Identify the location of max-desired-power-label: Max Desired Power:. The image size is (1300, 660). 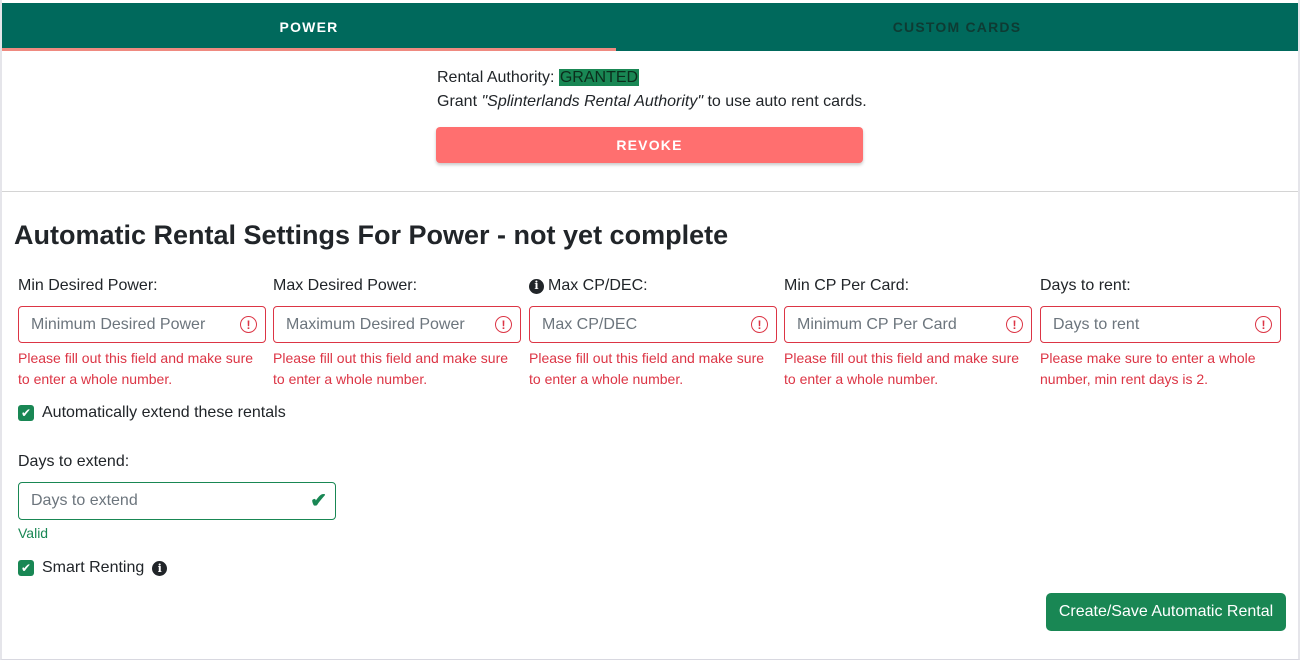
(345, 285).